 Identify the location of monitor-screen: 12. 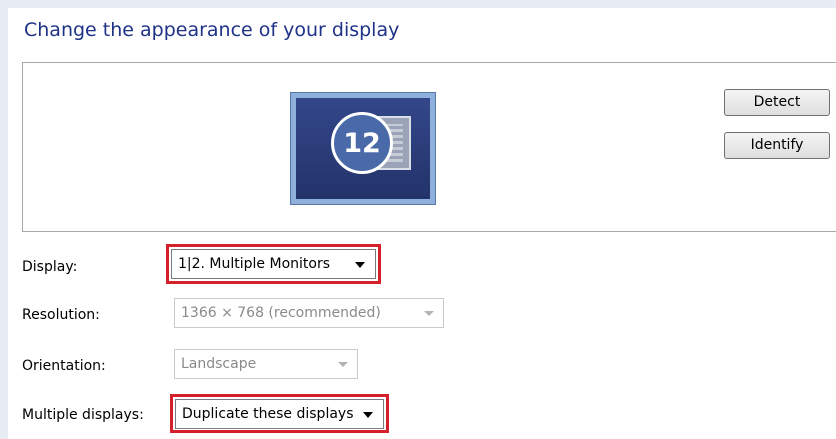
(363, 148).